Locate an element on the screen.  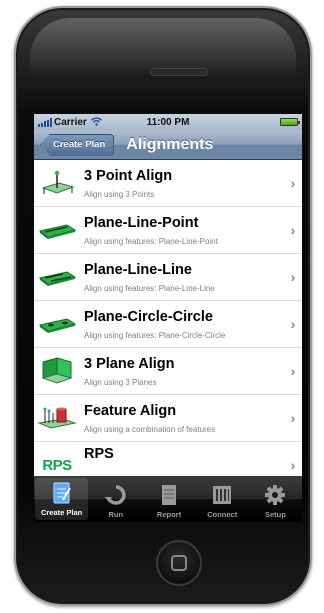
status-bar: Carrier 11:00 PM is located at coordinates (168, 122).